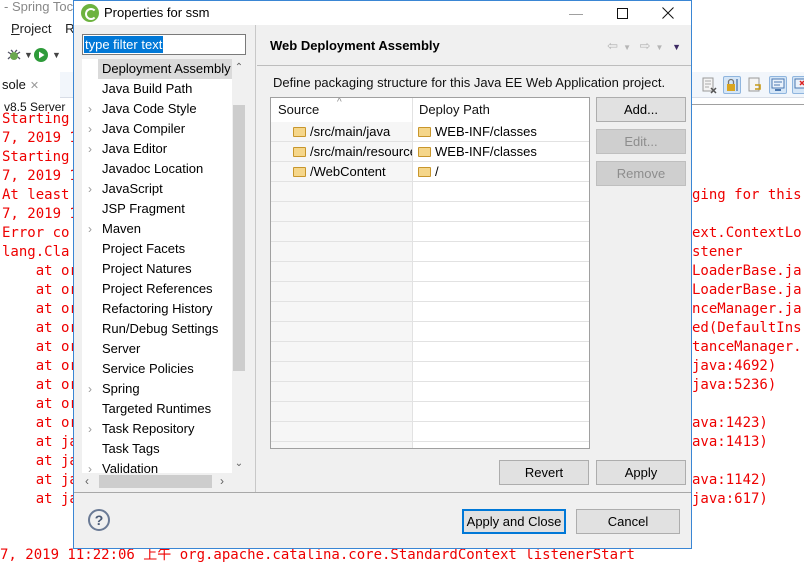 The width and height of the screenshot is (804, 564). Describe the element at coordinates (157, 189) in the screenshot. I see `tree-item: › JavaScript` at that location.